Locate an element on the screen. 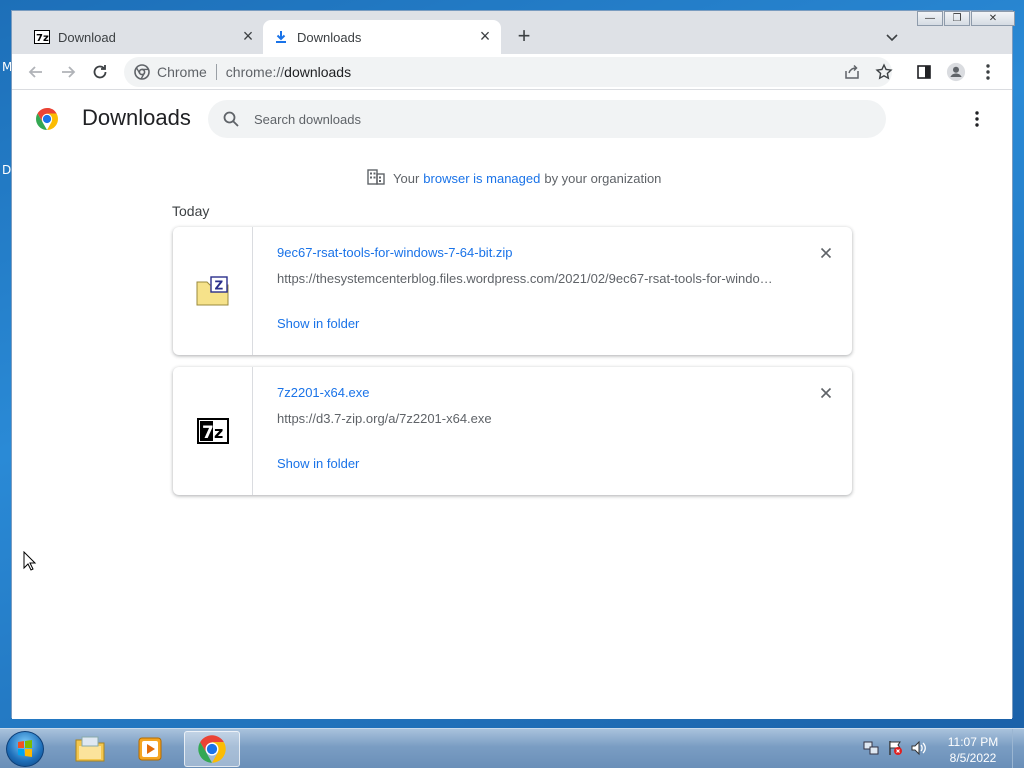 Image resolution: width=1024 pixels, height=768 pixels. url-scheme: chrome:// is located at coordinates (255, 72).